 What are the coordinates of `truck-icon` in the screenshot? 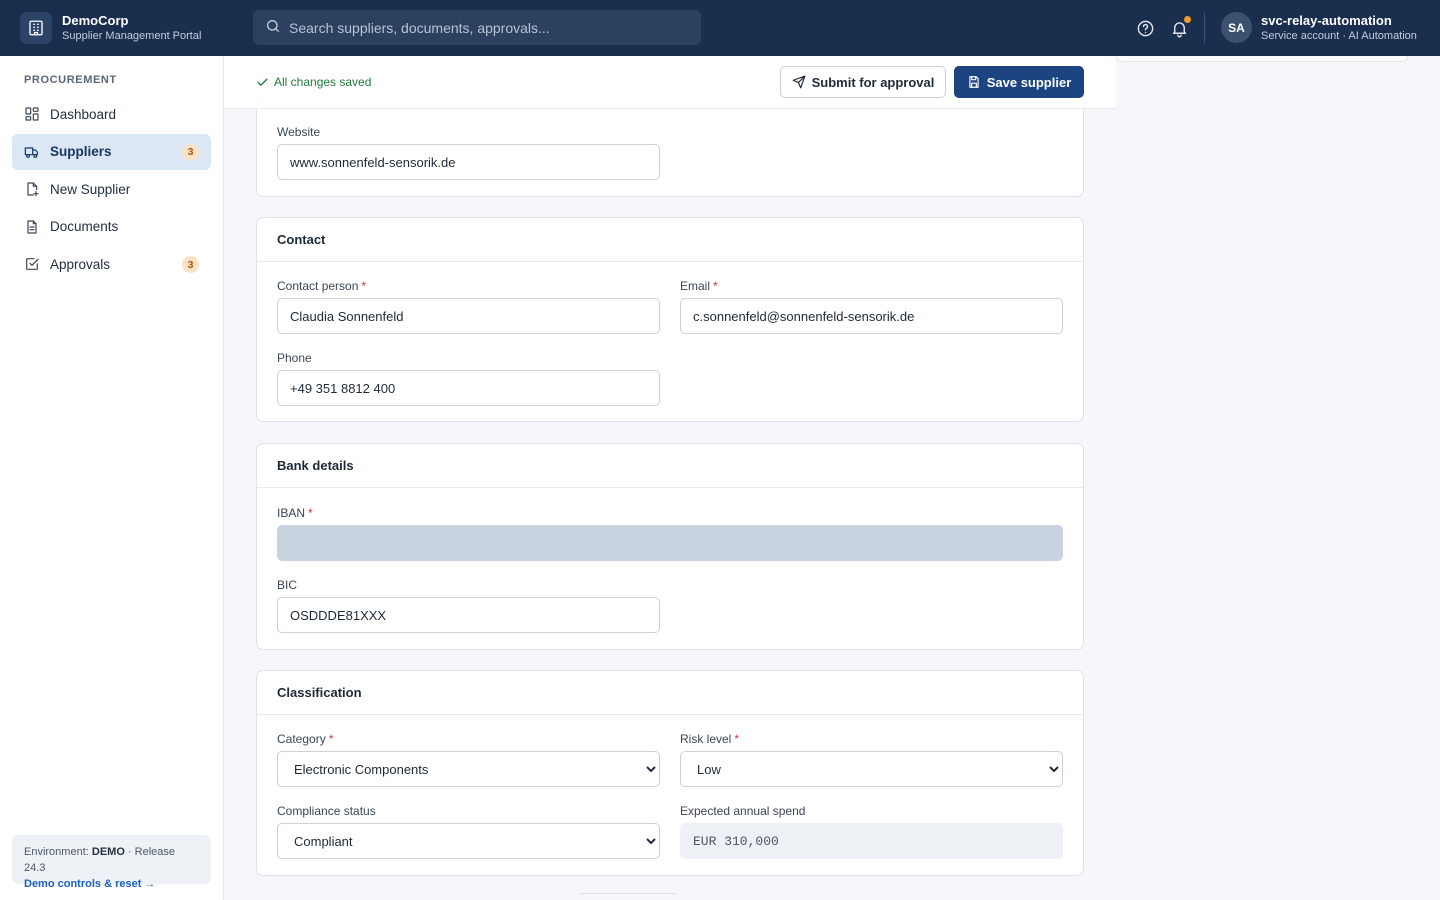 It's located at (32, 152).